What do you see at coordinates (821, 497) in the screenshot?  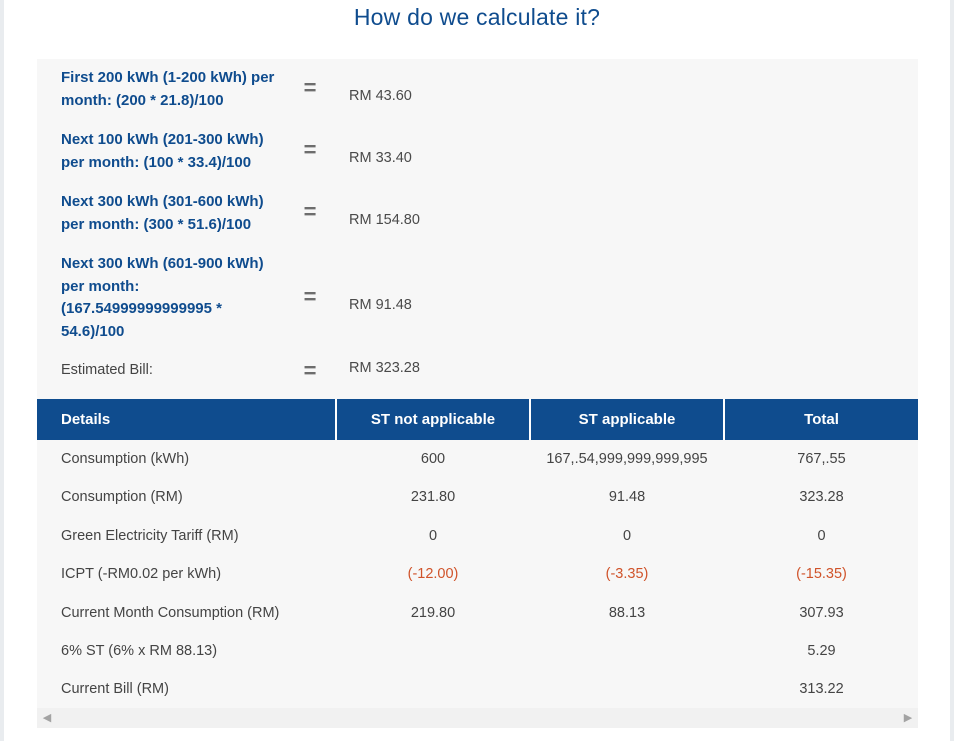 I see `cell-total: 323.28` at bounding box center [821, 497].